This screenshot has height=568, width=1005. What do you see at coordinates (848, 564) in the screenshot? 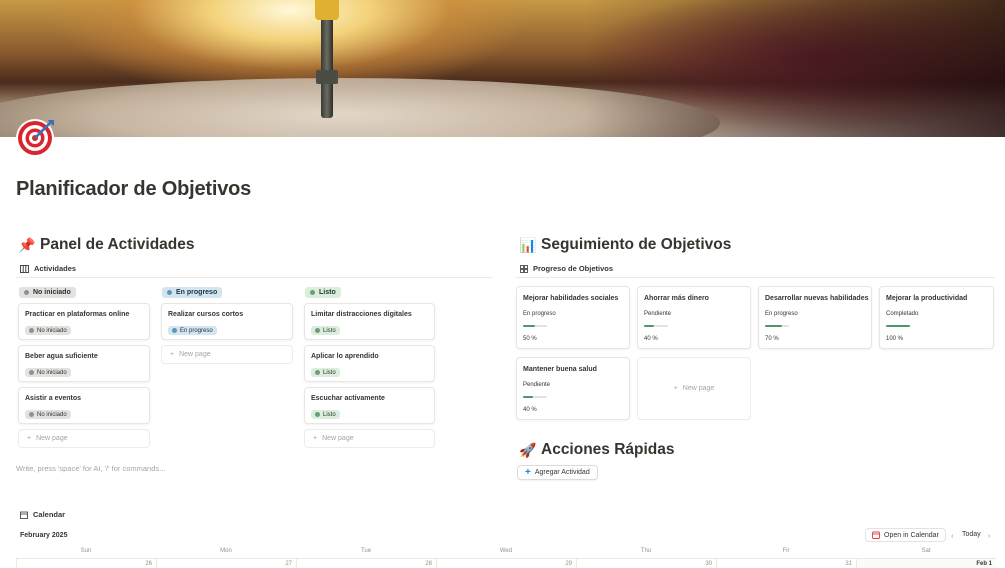
I see `calendar-day-number: 31` at bounding box center [848, 564].